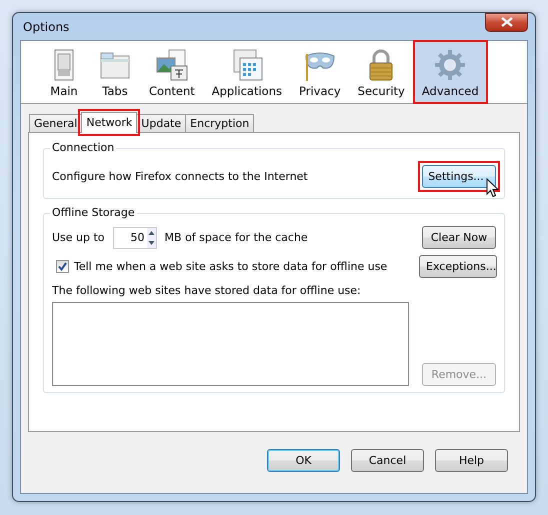 Image resolution: width=548 pixels, height=515 pixels. I want to click on group-legend: Connection, so click(83, 147).